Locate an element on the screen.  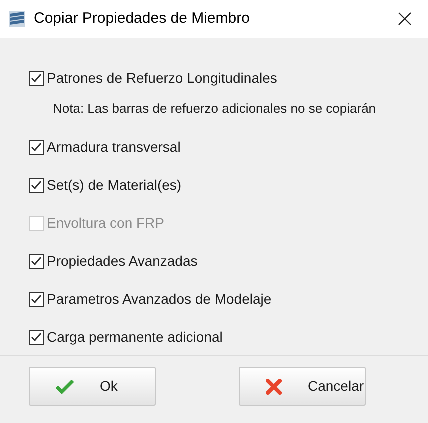
option-label: Set(s) de Material(es) is located at coordinates (114, 185).